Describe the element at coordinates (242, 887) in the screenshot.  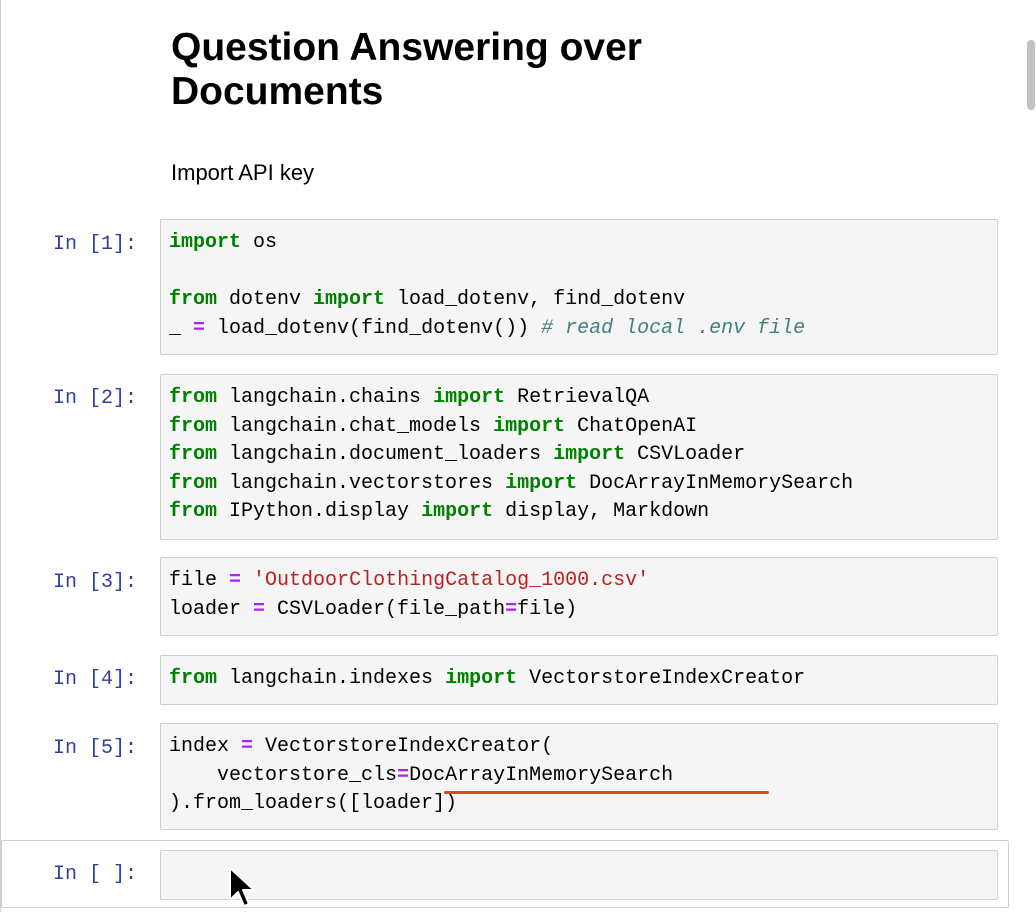
I see `mouse-pointer-icon` at that location.